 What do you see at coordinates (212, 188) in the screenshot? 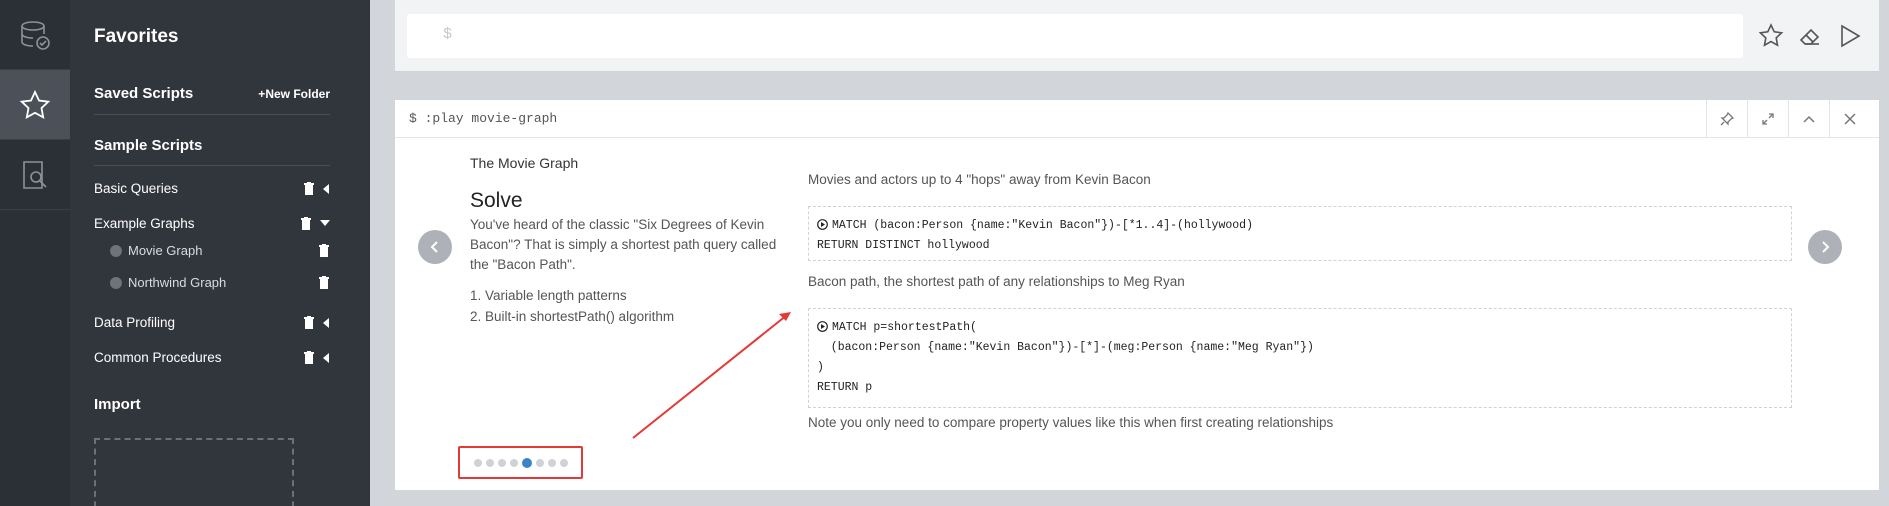
I see `folder-basic-queries: Basic Queries` at bounding box center [212, 188].